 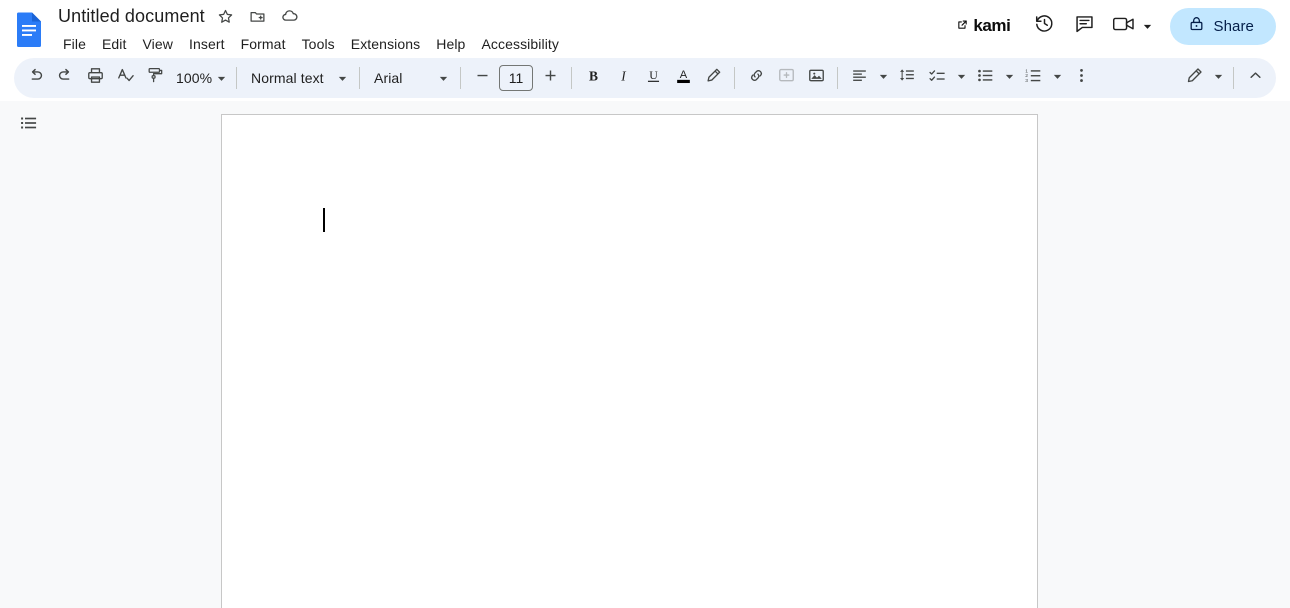 I want to click on bulleted-list-icon, so click(x=985, y=78).